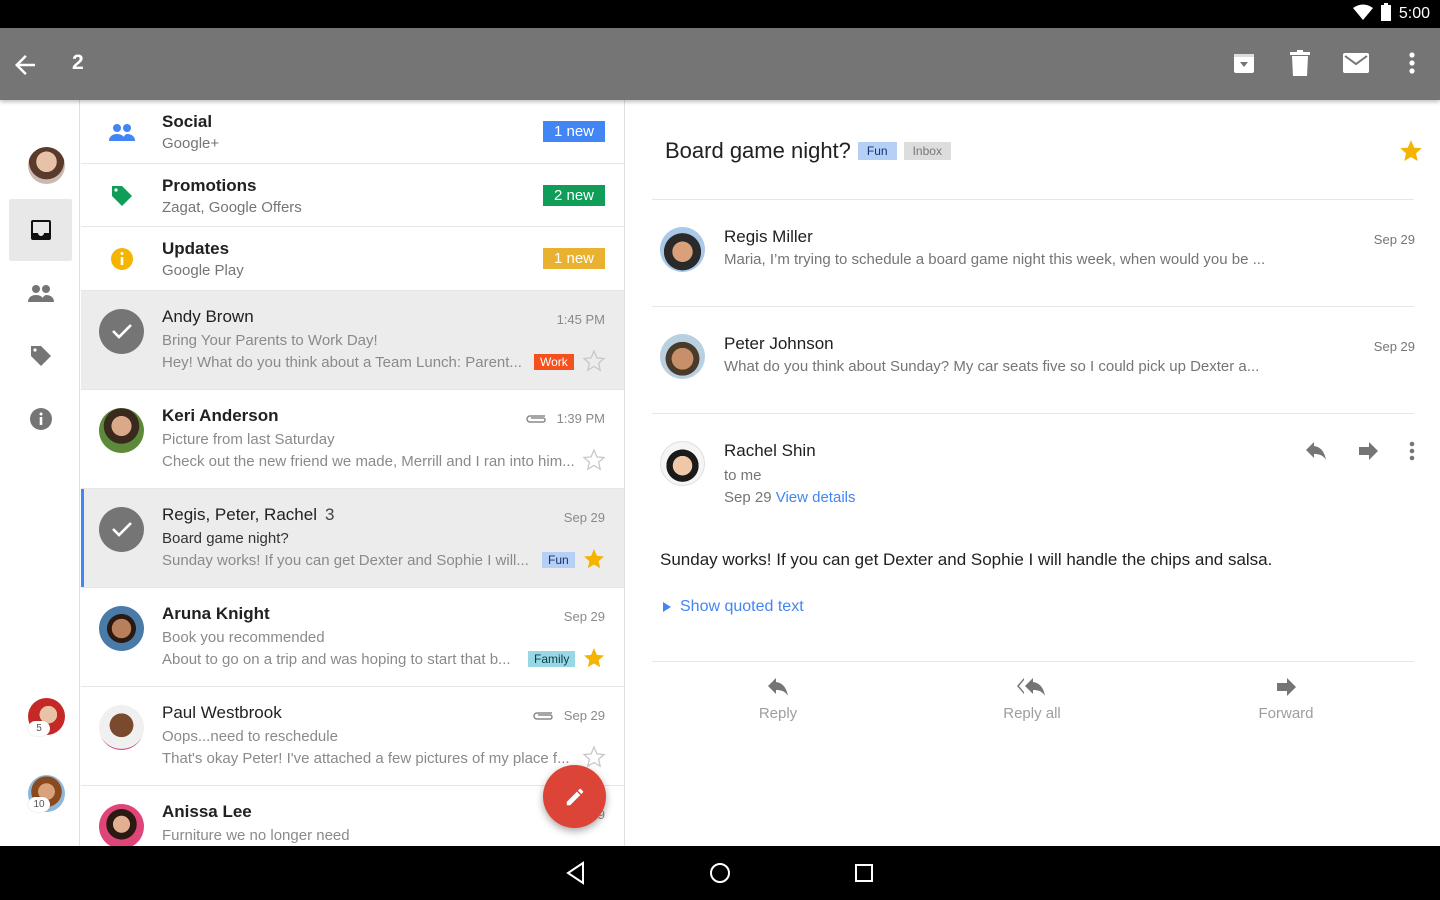  I want to click on thread-subject: Picture from last Saturday, so click(248, 439).